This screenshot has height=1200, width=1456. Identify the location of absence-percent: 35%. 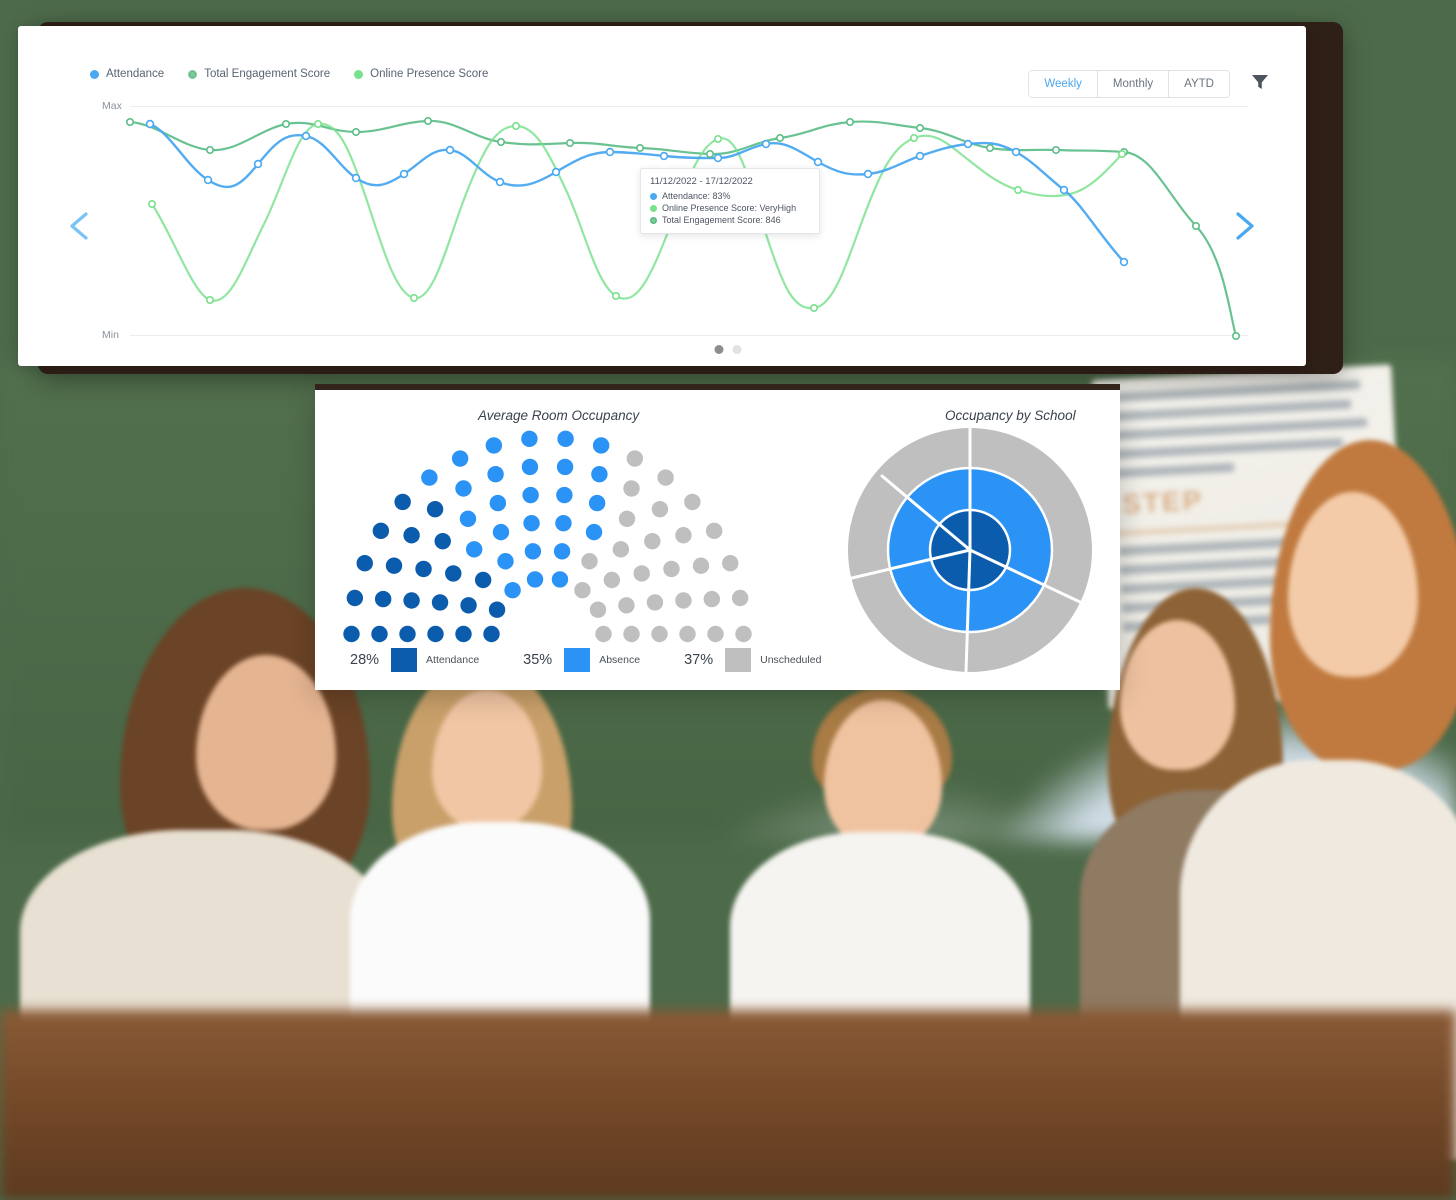
(538, 660).